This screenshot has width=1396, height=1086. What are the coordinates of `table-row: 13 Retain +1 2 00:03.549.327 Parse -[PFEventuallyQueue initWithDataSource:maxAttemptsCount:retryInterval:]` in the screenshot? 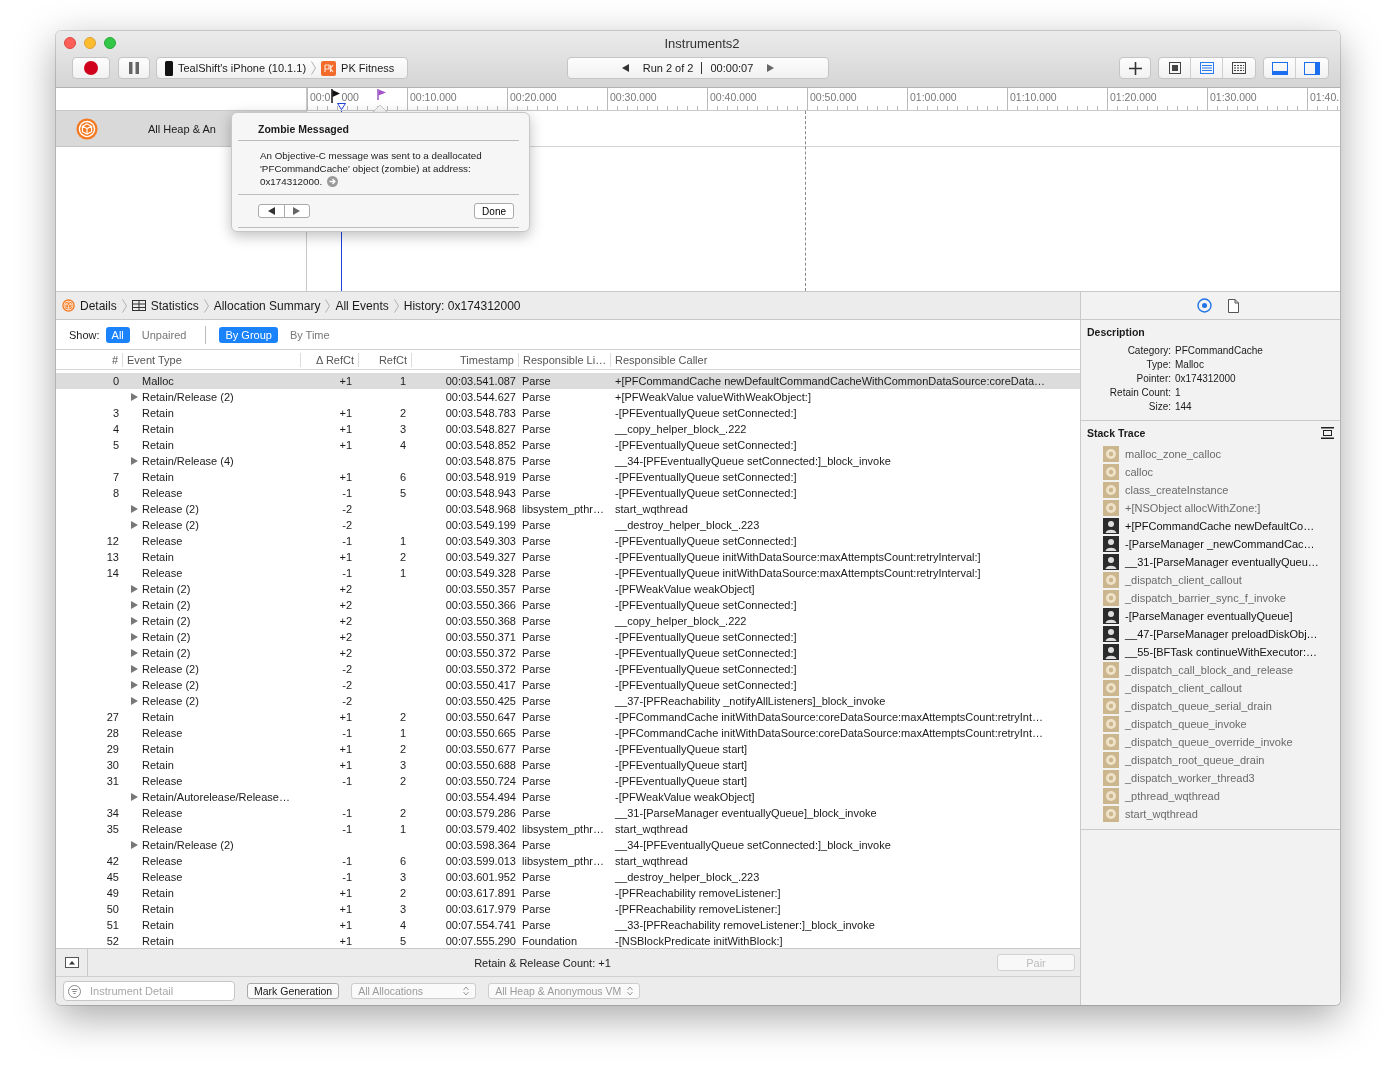 It's located at (568, 557).